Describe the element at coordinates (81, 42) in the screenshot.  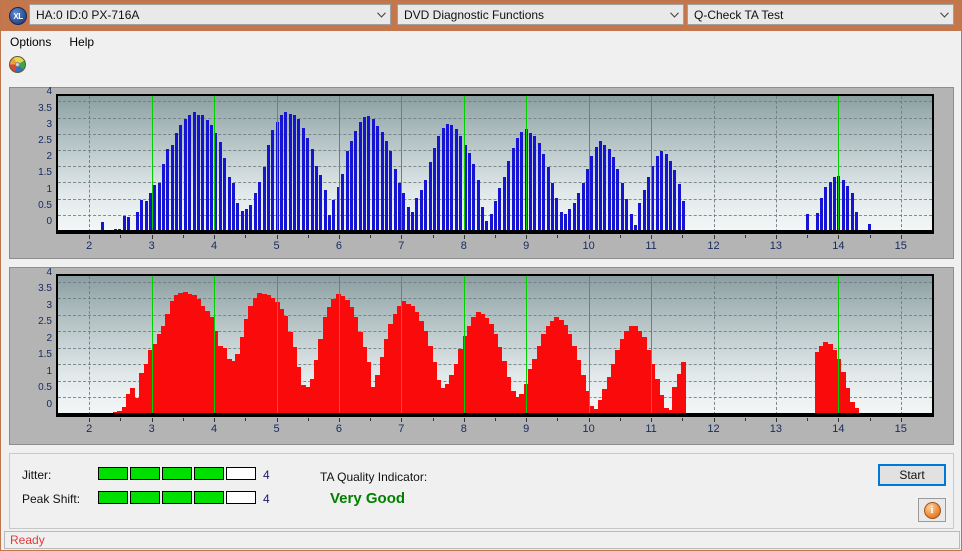
I see `menu-item-help: Help` at that location.